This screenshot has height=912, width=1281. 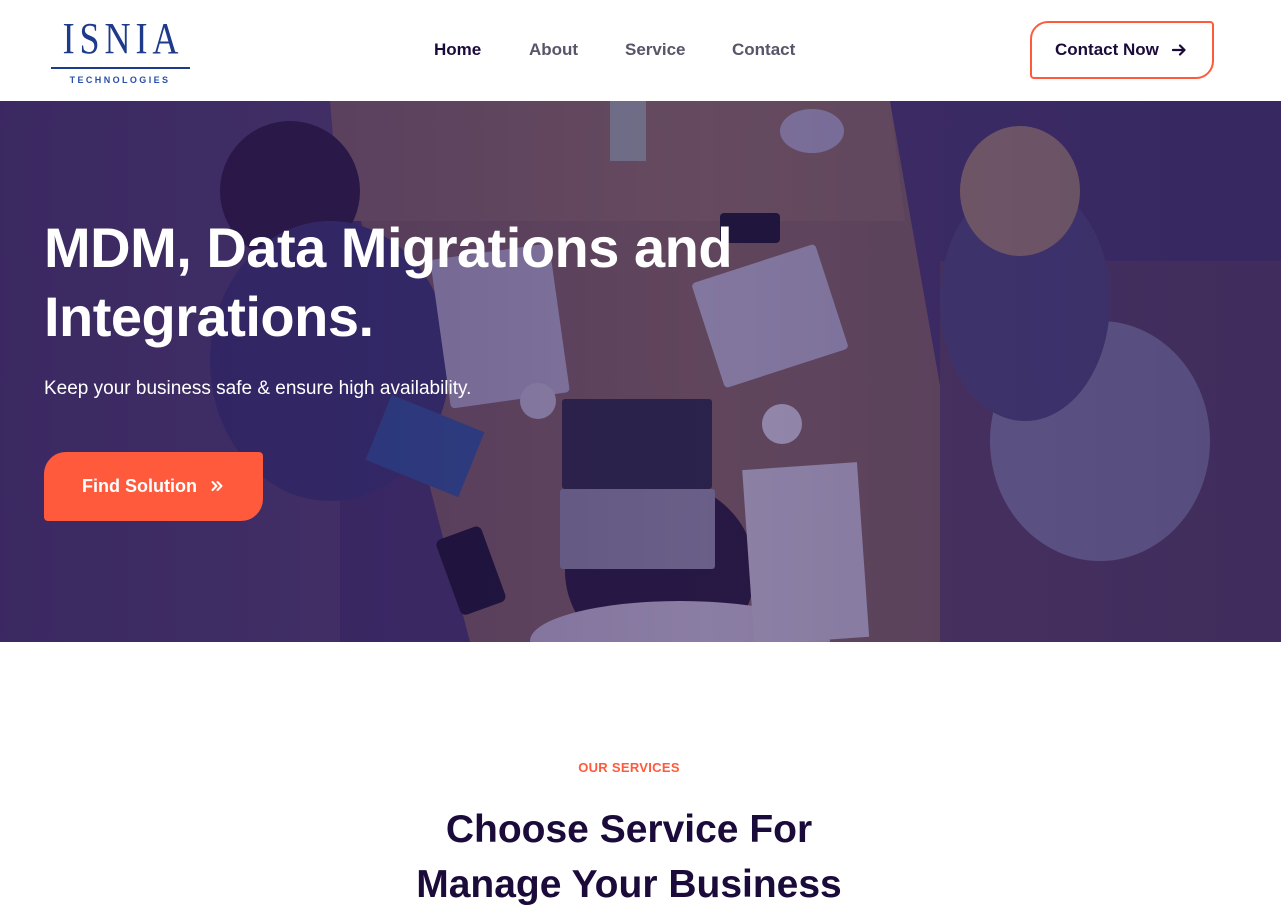 What do you see at coordinates (553, 50) in the screenshot?
I see `nav-item-about: About` at bounding box center [553, 50].